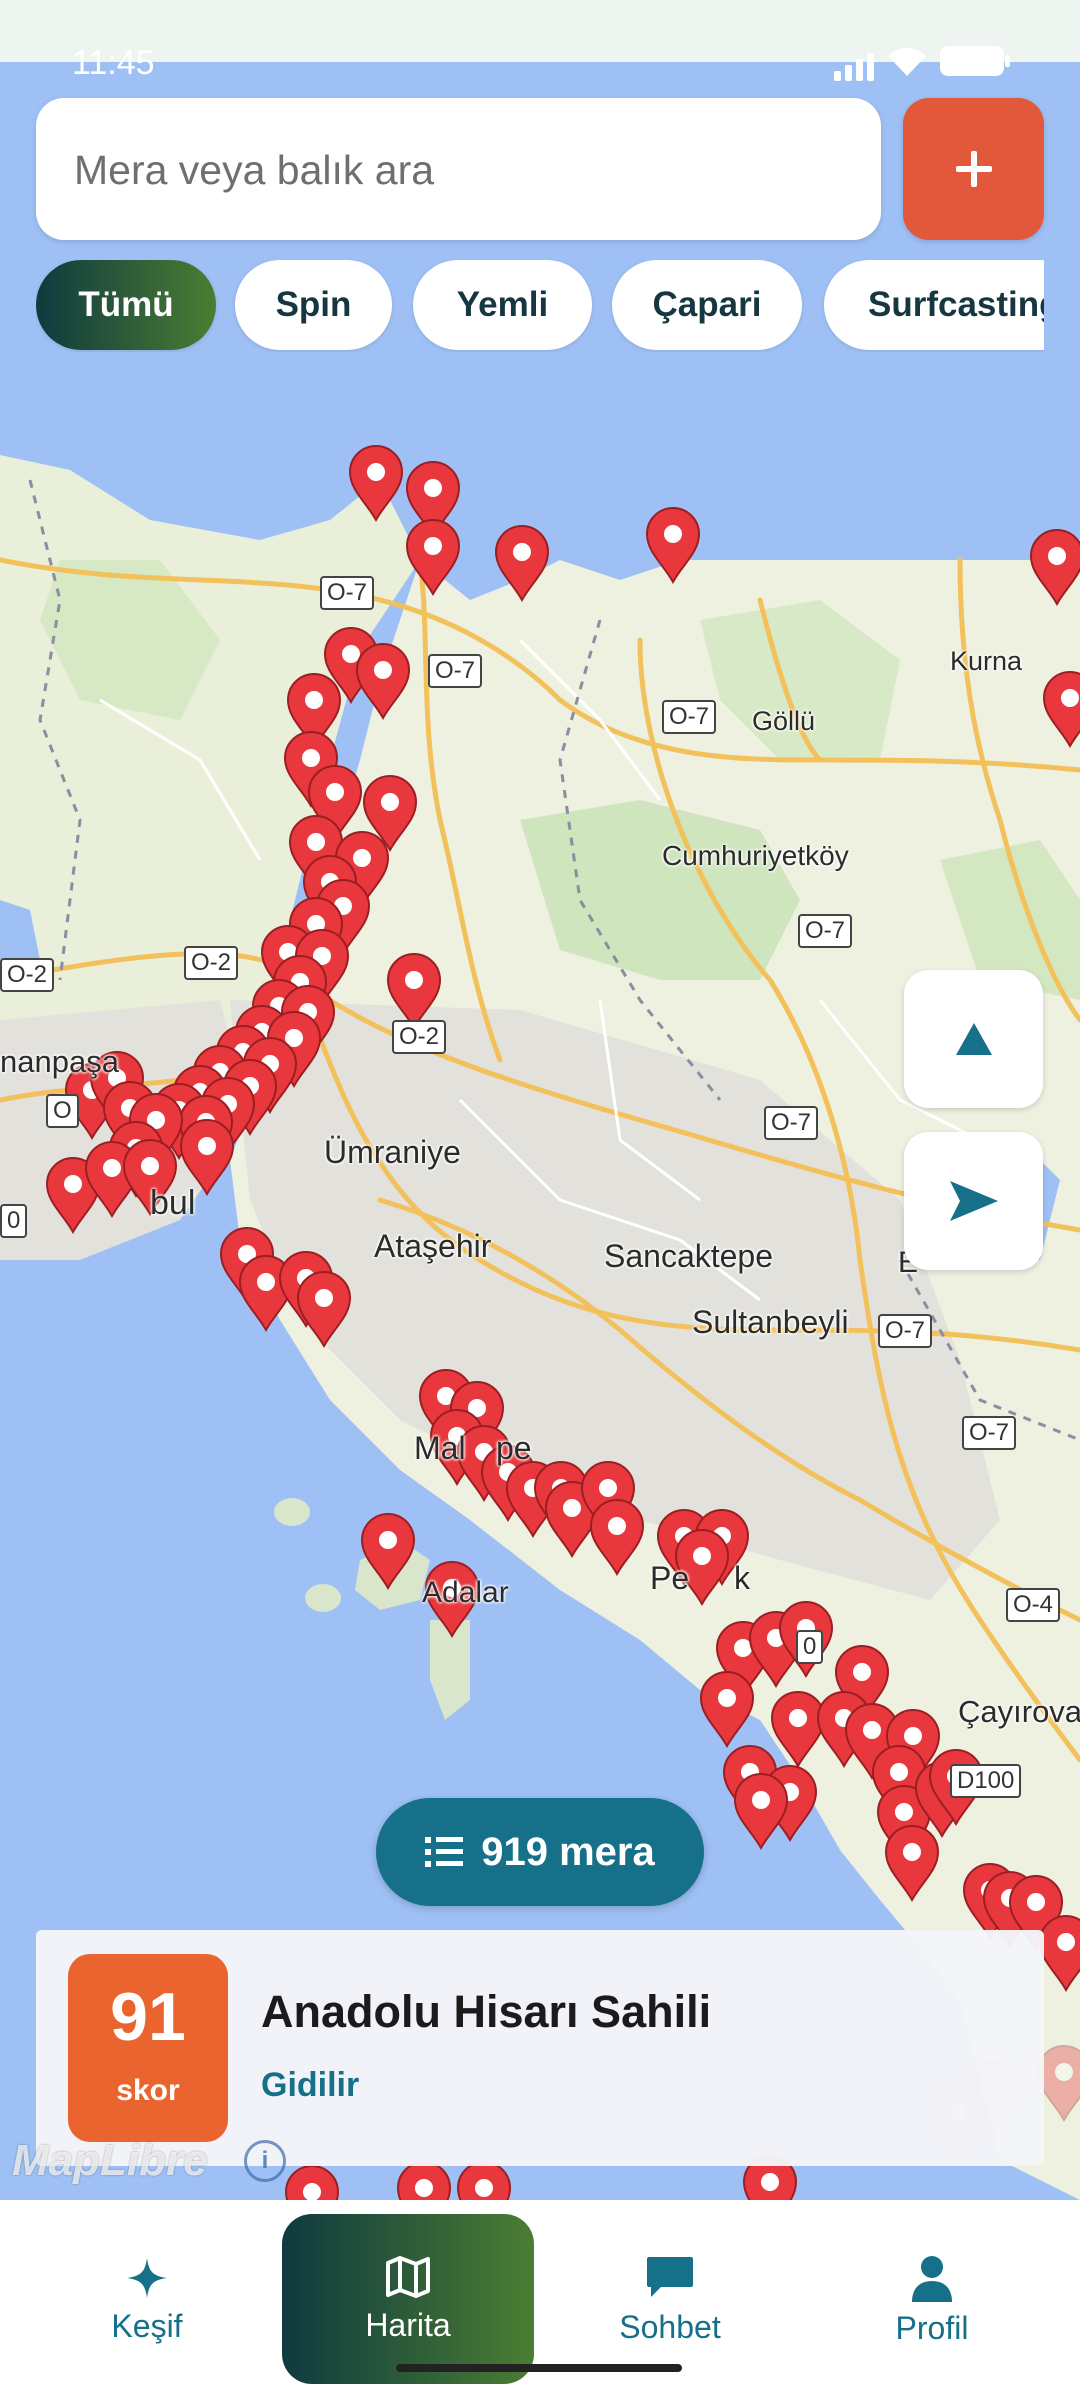 This screenshot has width=1080, height=2400. Describe the element at coordinates (62, 1111) in the screenshot. I see `road-shield-o-partial: O` at that location.